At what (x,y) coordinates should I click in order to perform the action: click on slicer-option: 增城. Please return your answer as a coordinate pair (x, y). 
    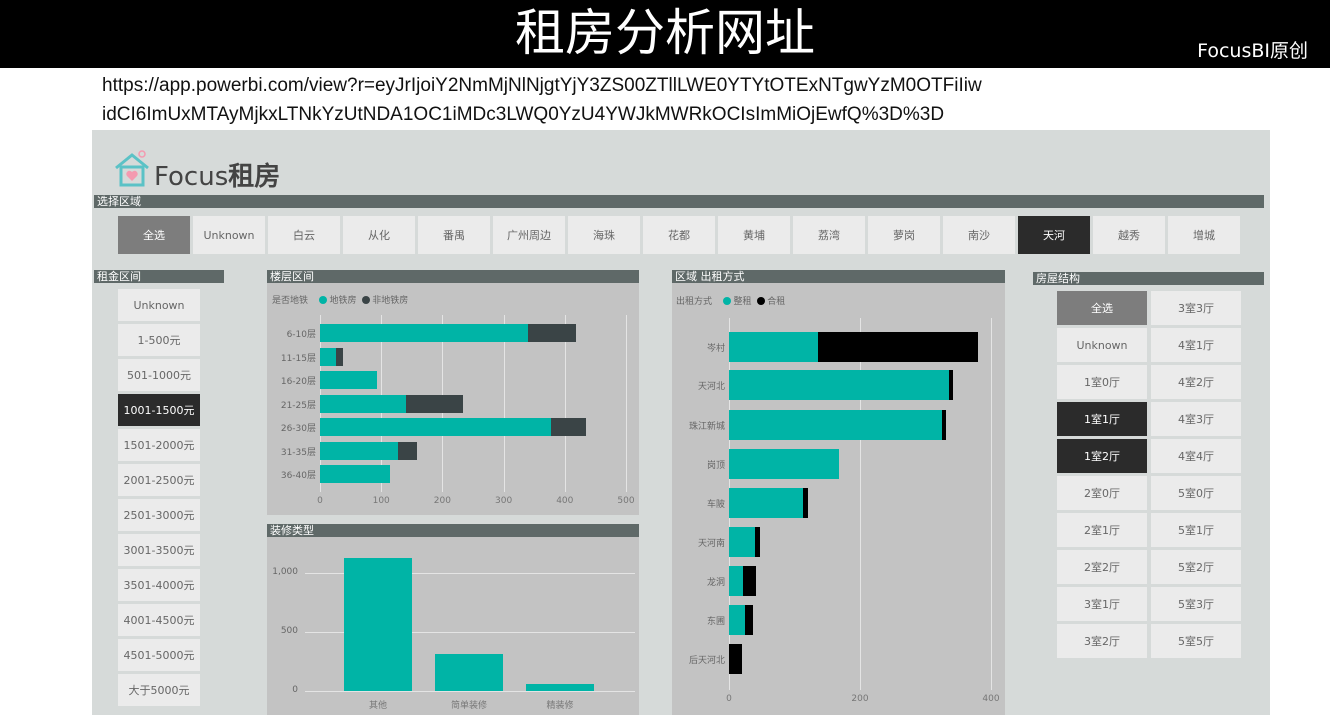
    Looking at the image, I should click on (1204, 235).